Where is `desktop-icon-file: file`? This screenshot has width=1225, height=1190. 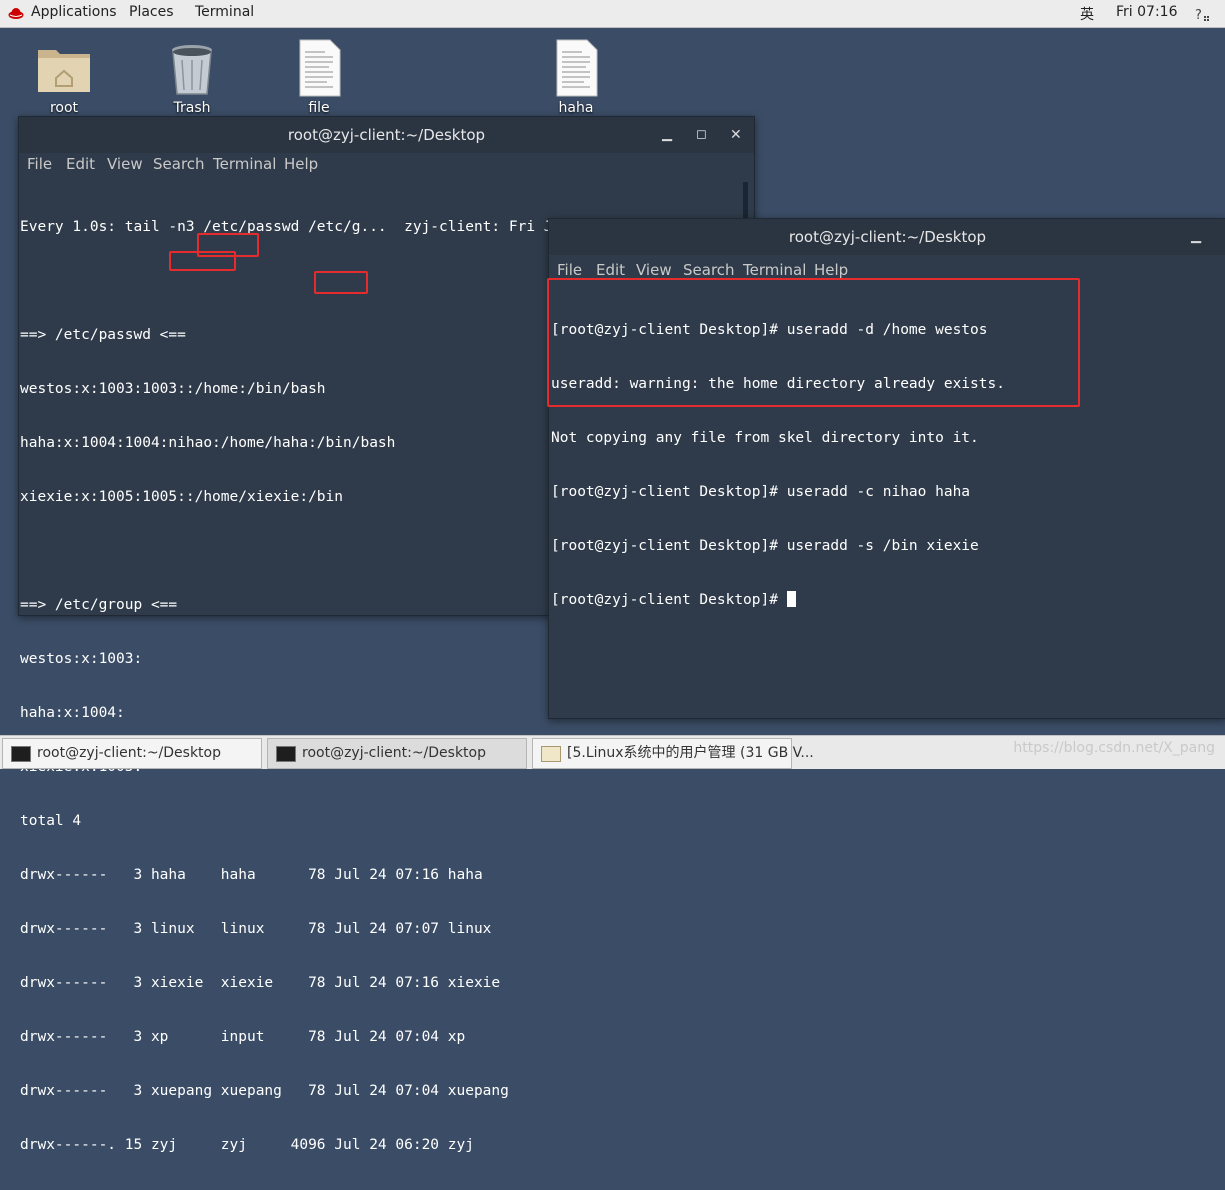 desktop-icon-file: file is located at coordinates (319, 77).